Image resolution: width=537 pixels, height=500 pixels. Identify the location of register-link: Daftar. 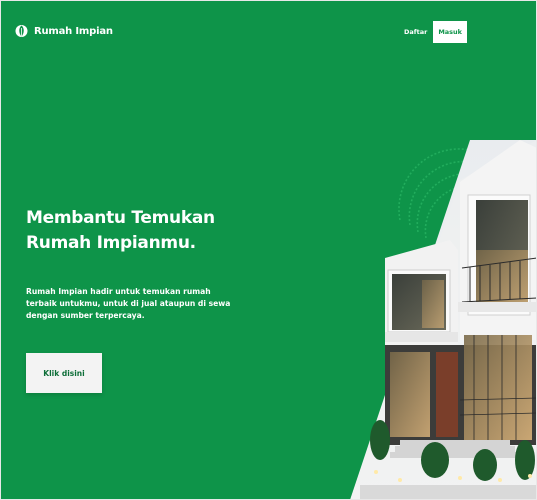
(415, 32).